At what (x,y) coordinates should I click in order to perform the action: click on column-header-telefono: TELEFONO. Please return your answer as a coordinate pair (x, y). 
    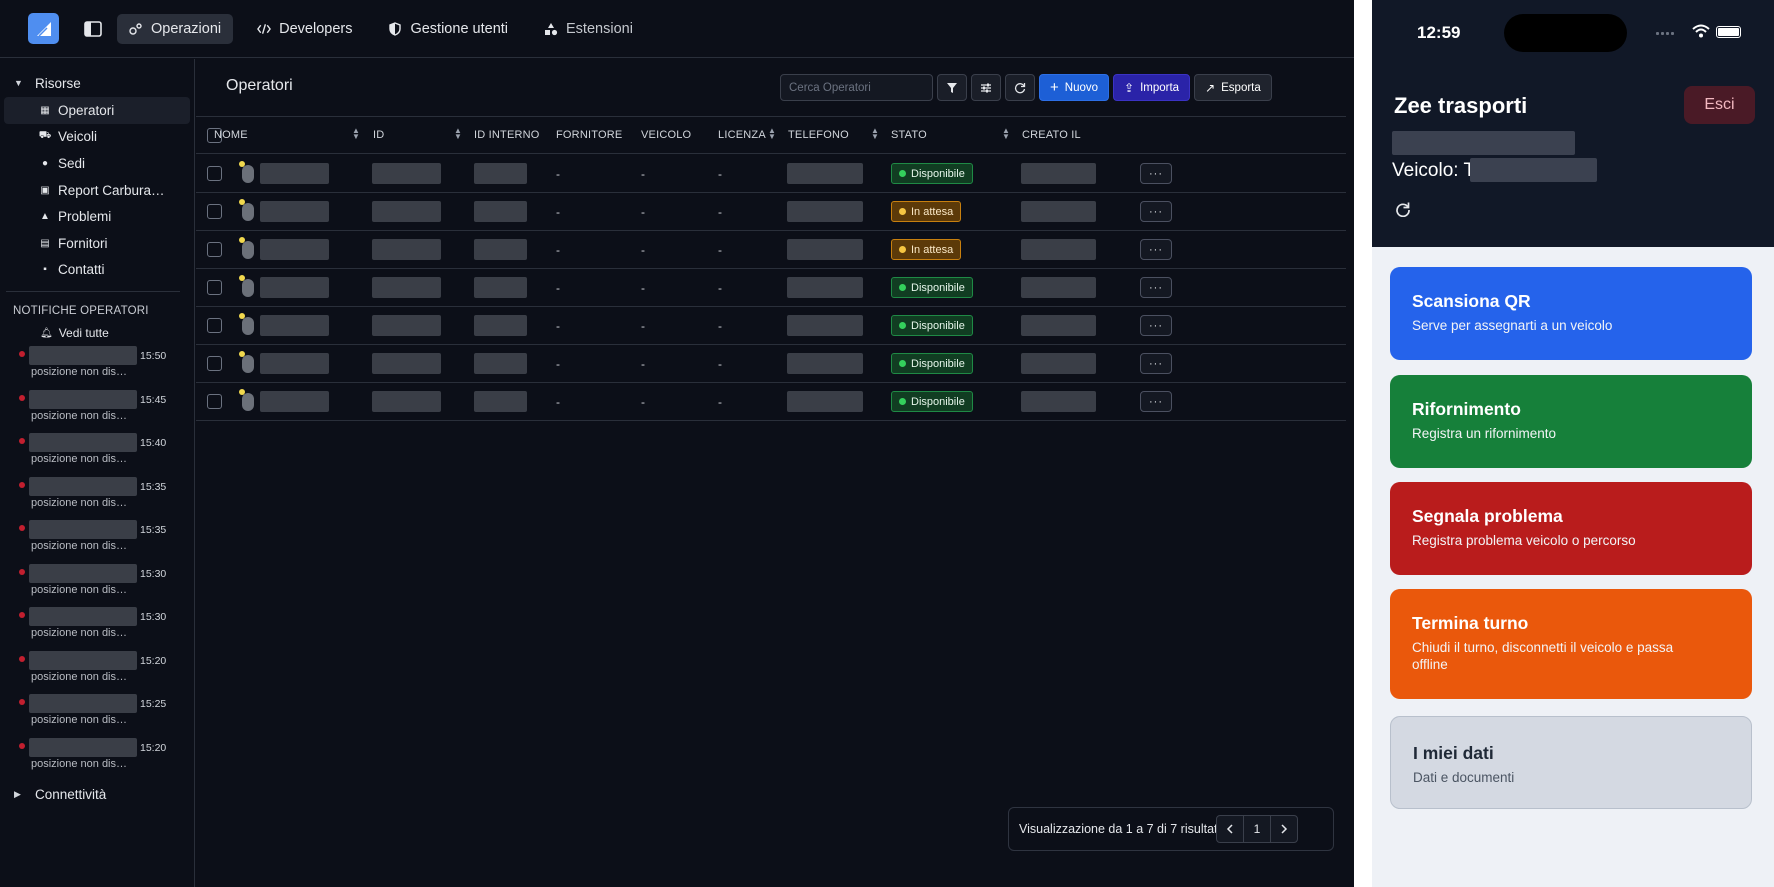
    Looking at the image, I should click on (818, 135).